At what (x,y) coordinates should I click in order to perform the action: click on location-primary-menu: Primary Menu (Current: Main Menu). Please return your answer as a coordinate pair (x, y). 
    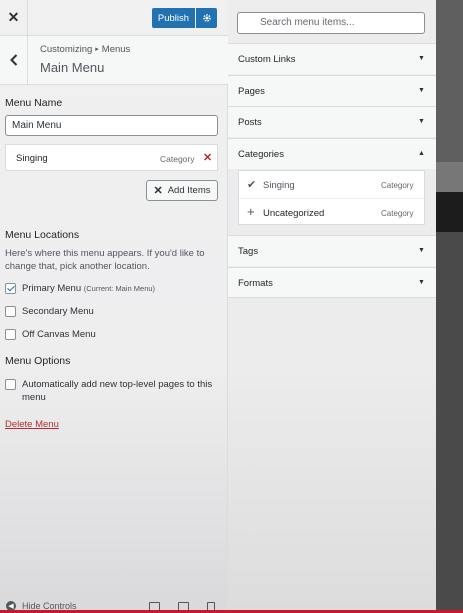
    Looking at the image, I should click on (80, 288).